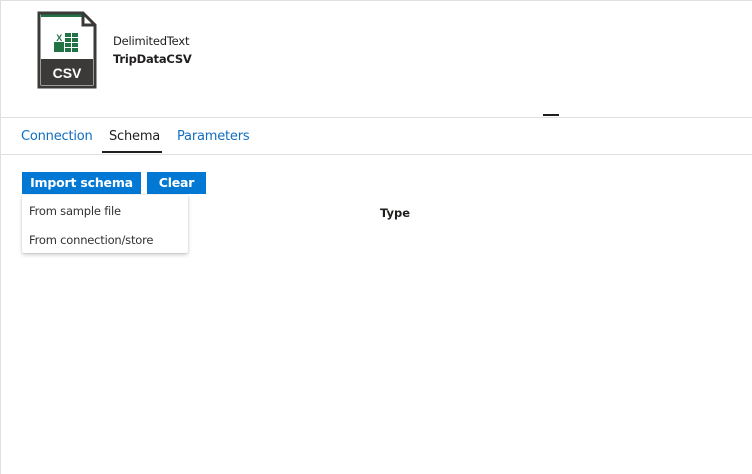 This screenshot has width=752, height=474. What do you see at coordinates (376, 136) in the screenshot?
I see `tab-bar: Connection Schema Parameters` at bounding box center [376, 136].